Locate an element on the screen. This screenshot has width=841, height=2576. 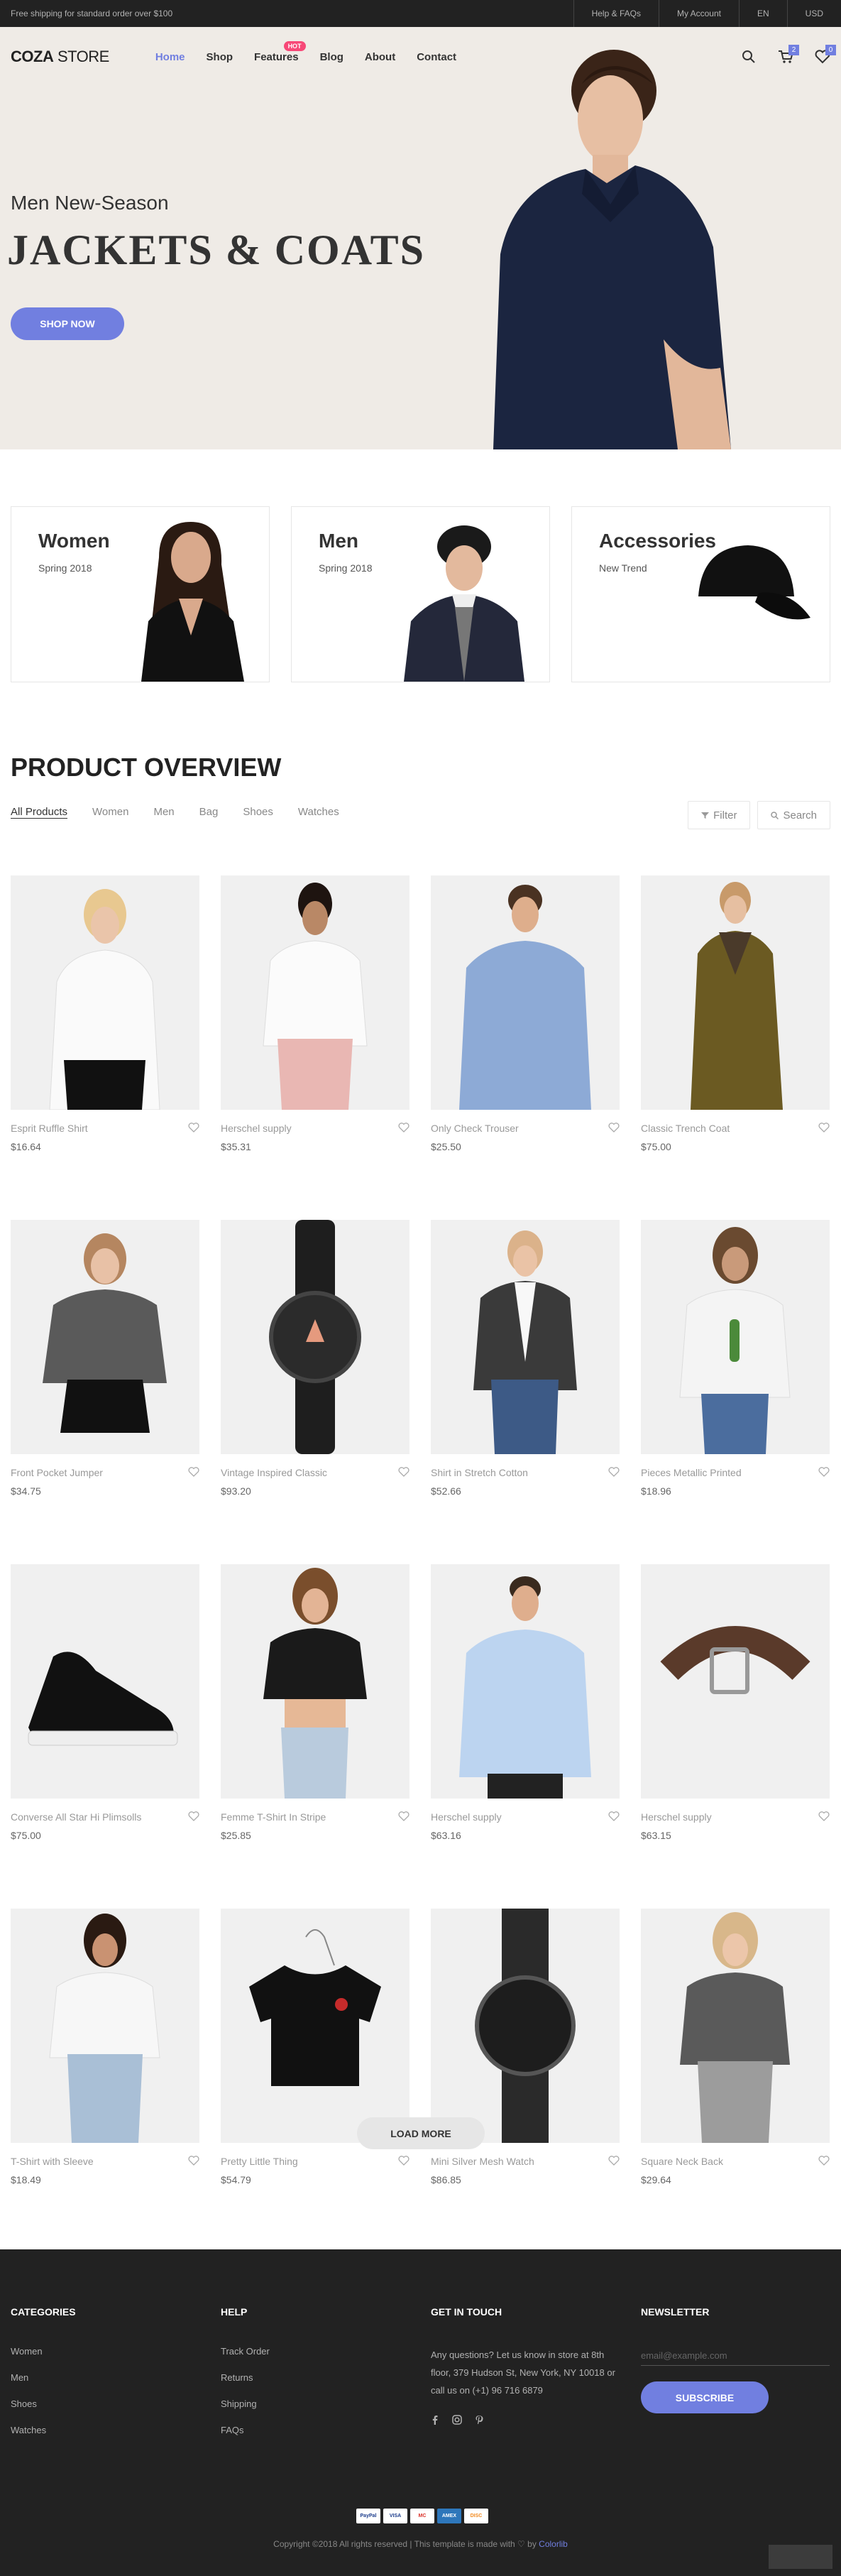
nav-features: Features HOT is located at coordinates (280, 51).